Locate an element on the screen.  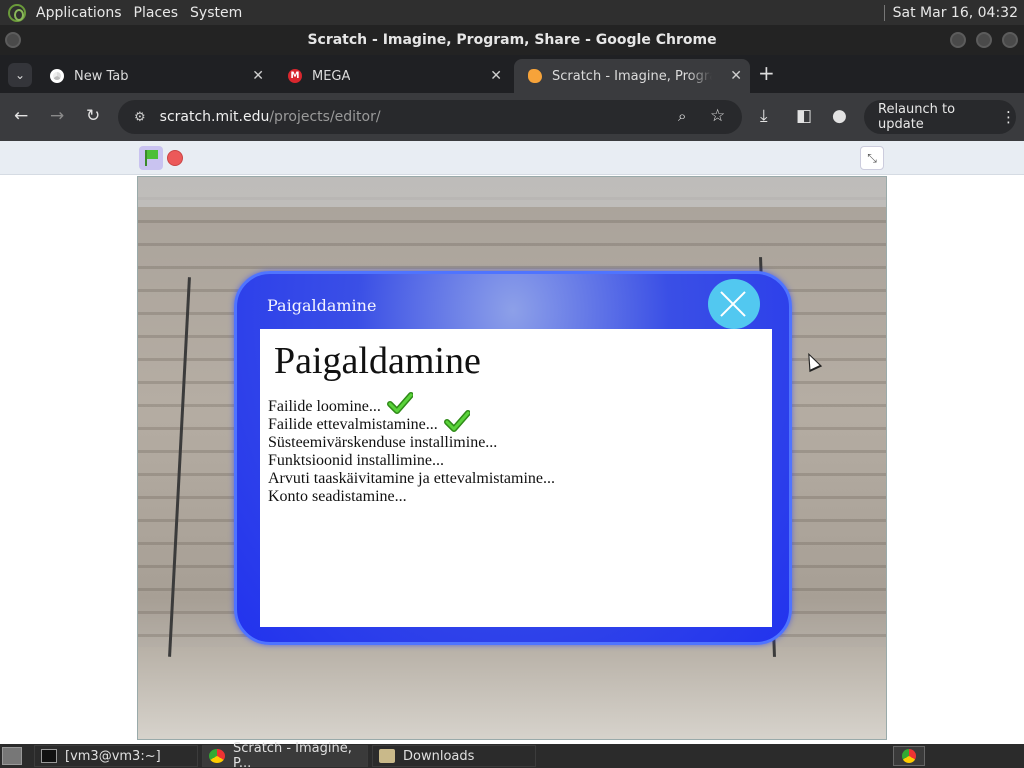
relaunch-button: Relaunch to update ⋮ is located at coordinates (940, 117).